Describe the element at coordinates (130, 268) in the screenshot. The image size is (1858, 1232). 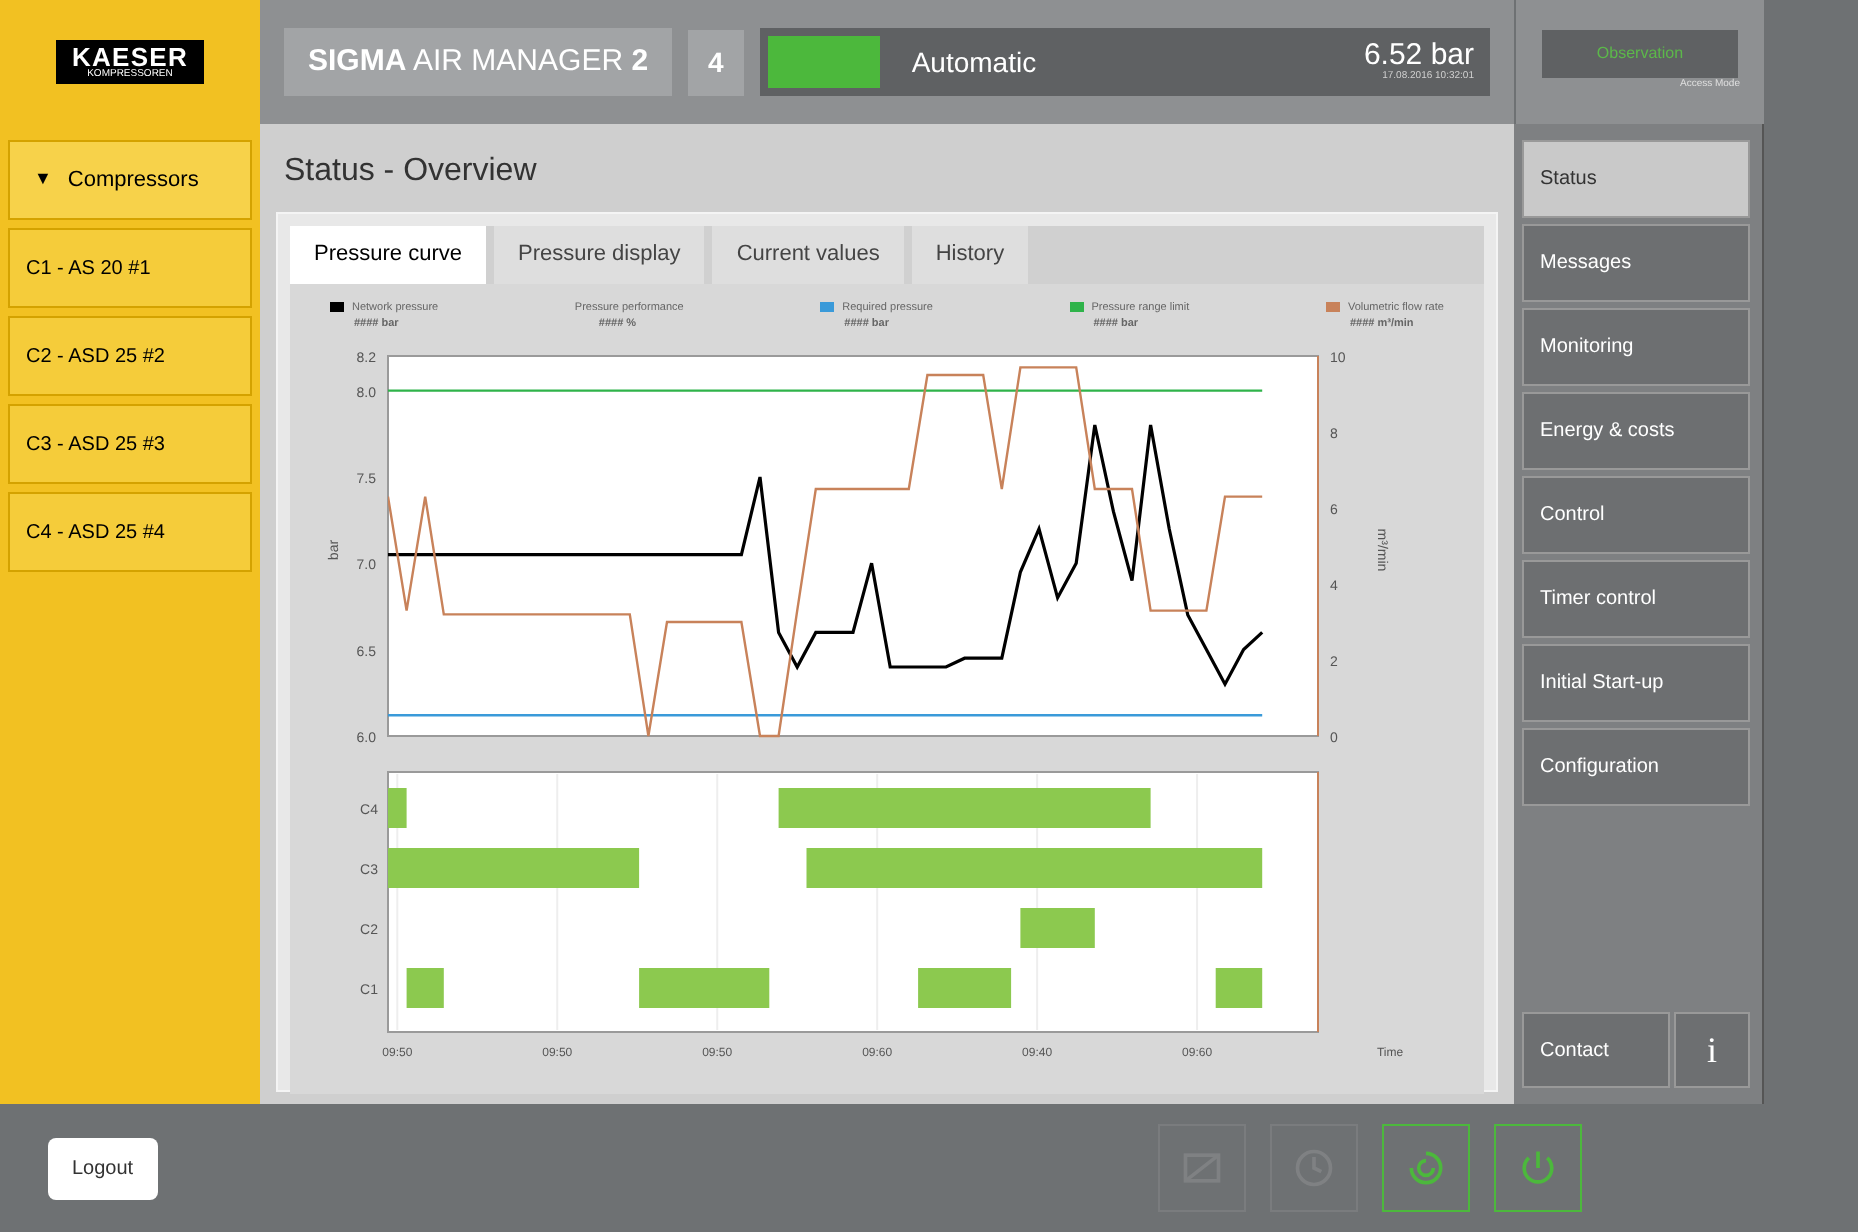
I see `compressor-item: C1 - AS 20 #1` at that location.